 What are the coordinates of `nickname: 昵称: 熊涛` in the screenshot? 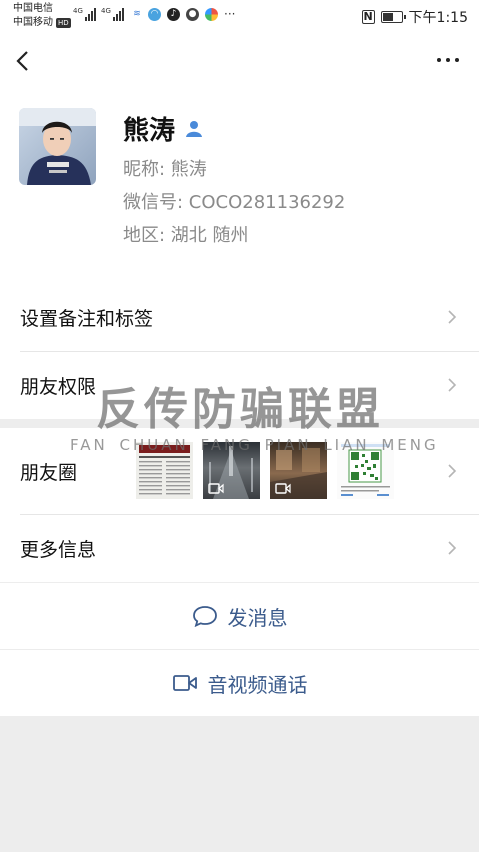 It's located at (165, 169).